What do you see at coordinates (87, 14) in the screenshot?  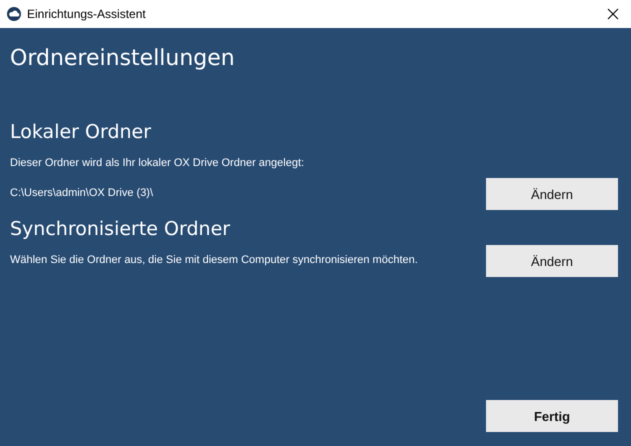 I see `window-title: Einrichtungs-Assistent` at bounding box center [87, 14].